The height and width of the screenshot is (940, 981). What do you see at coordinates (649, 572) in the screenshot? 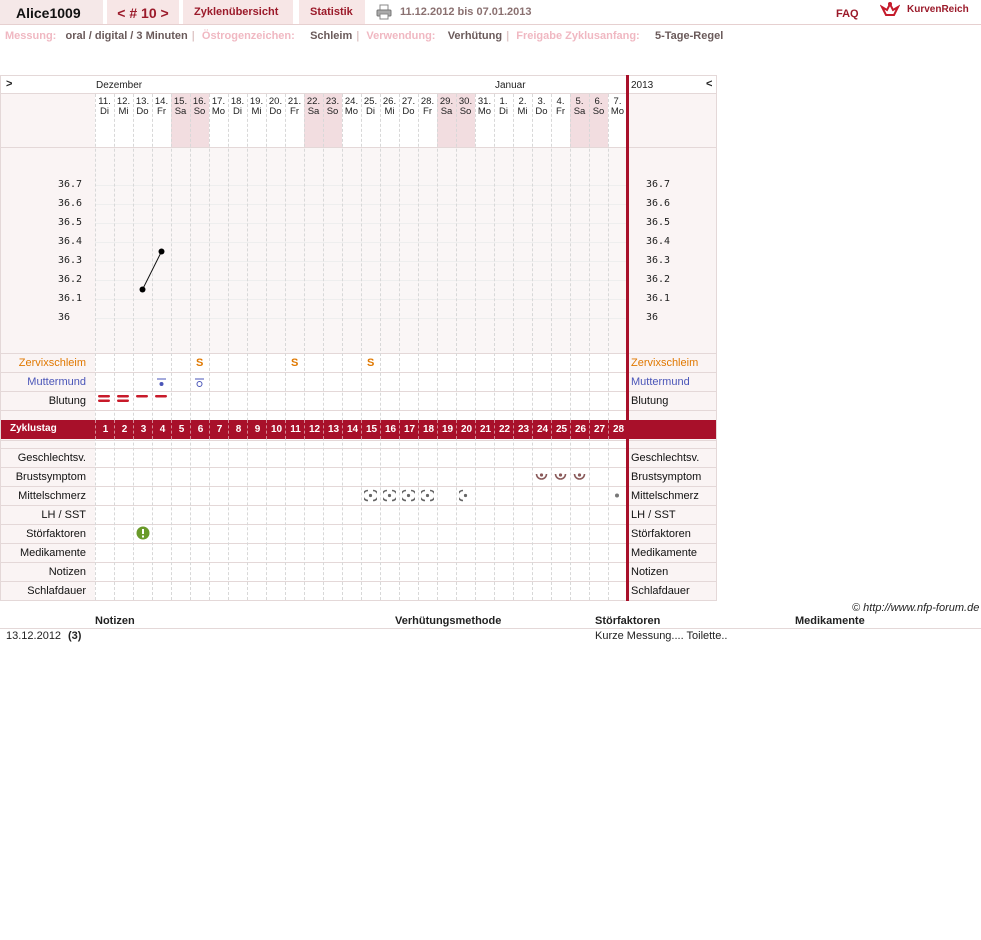
I see `notes-row-label-right: Notizen` at bounding box center [649, 572].